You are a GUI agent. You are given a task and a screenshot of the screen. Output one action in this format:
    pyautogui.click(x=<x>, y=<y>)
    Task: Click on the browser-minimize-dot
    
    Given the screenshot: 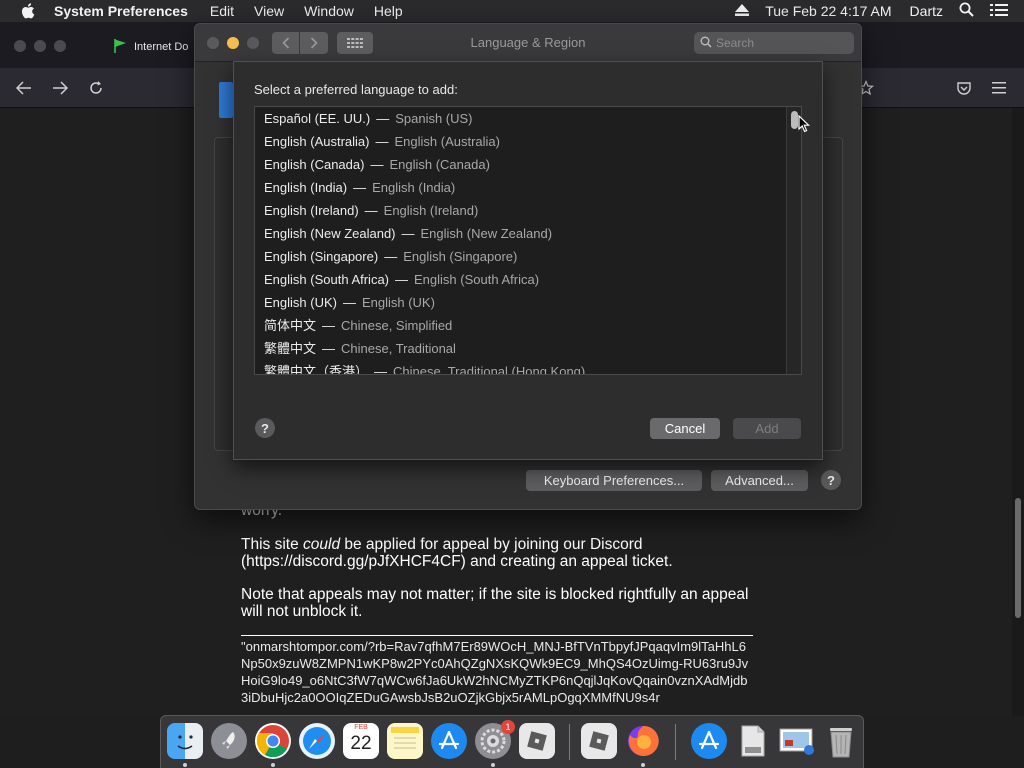 What is the action you would take?
    pyautogui.click(x=40, y=46)
    